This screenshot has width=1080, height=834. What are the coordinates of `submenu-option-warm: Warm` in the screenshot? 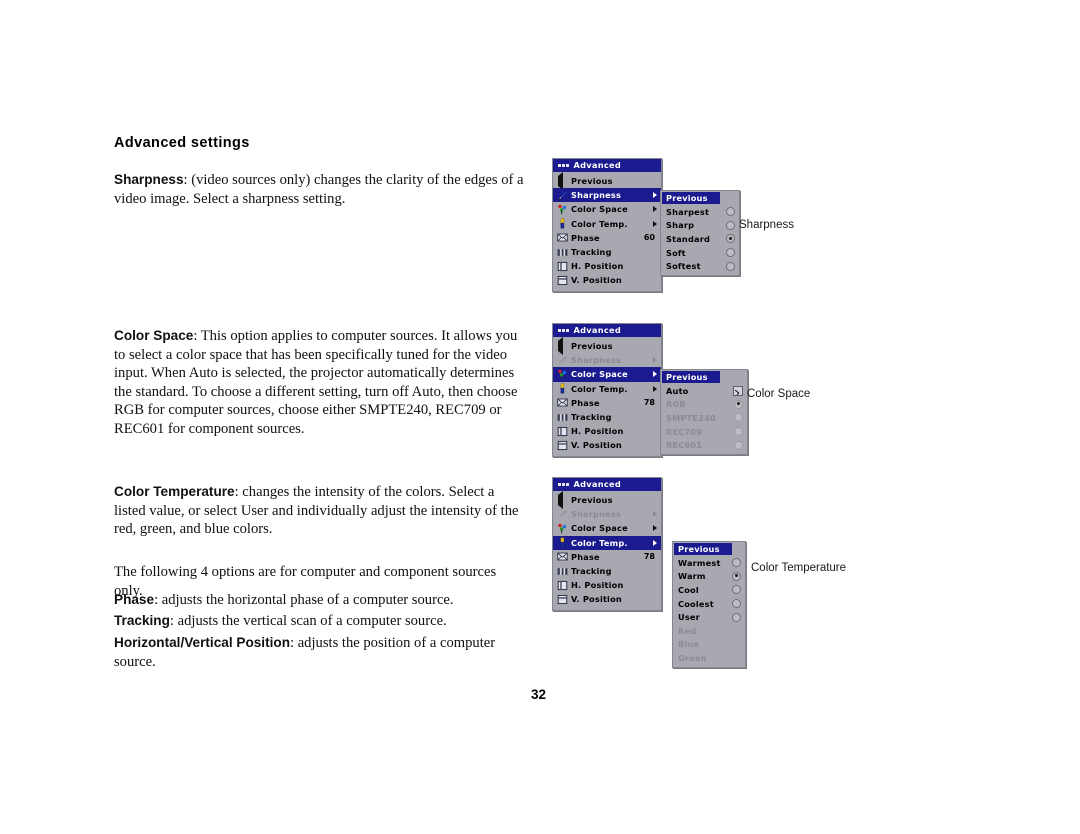 It's located at (709, 577).